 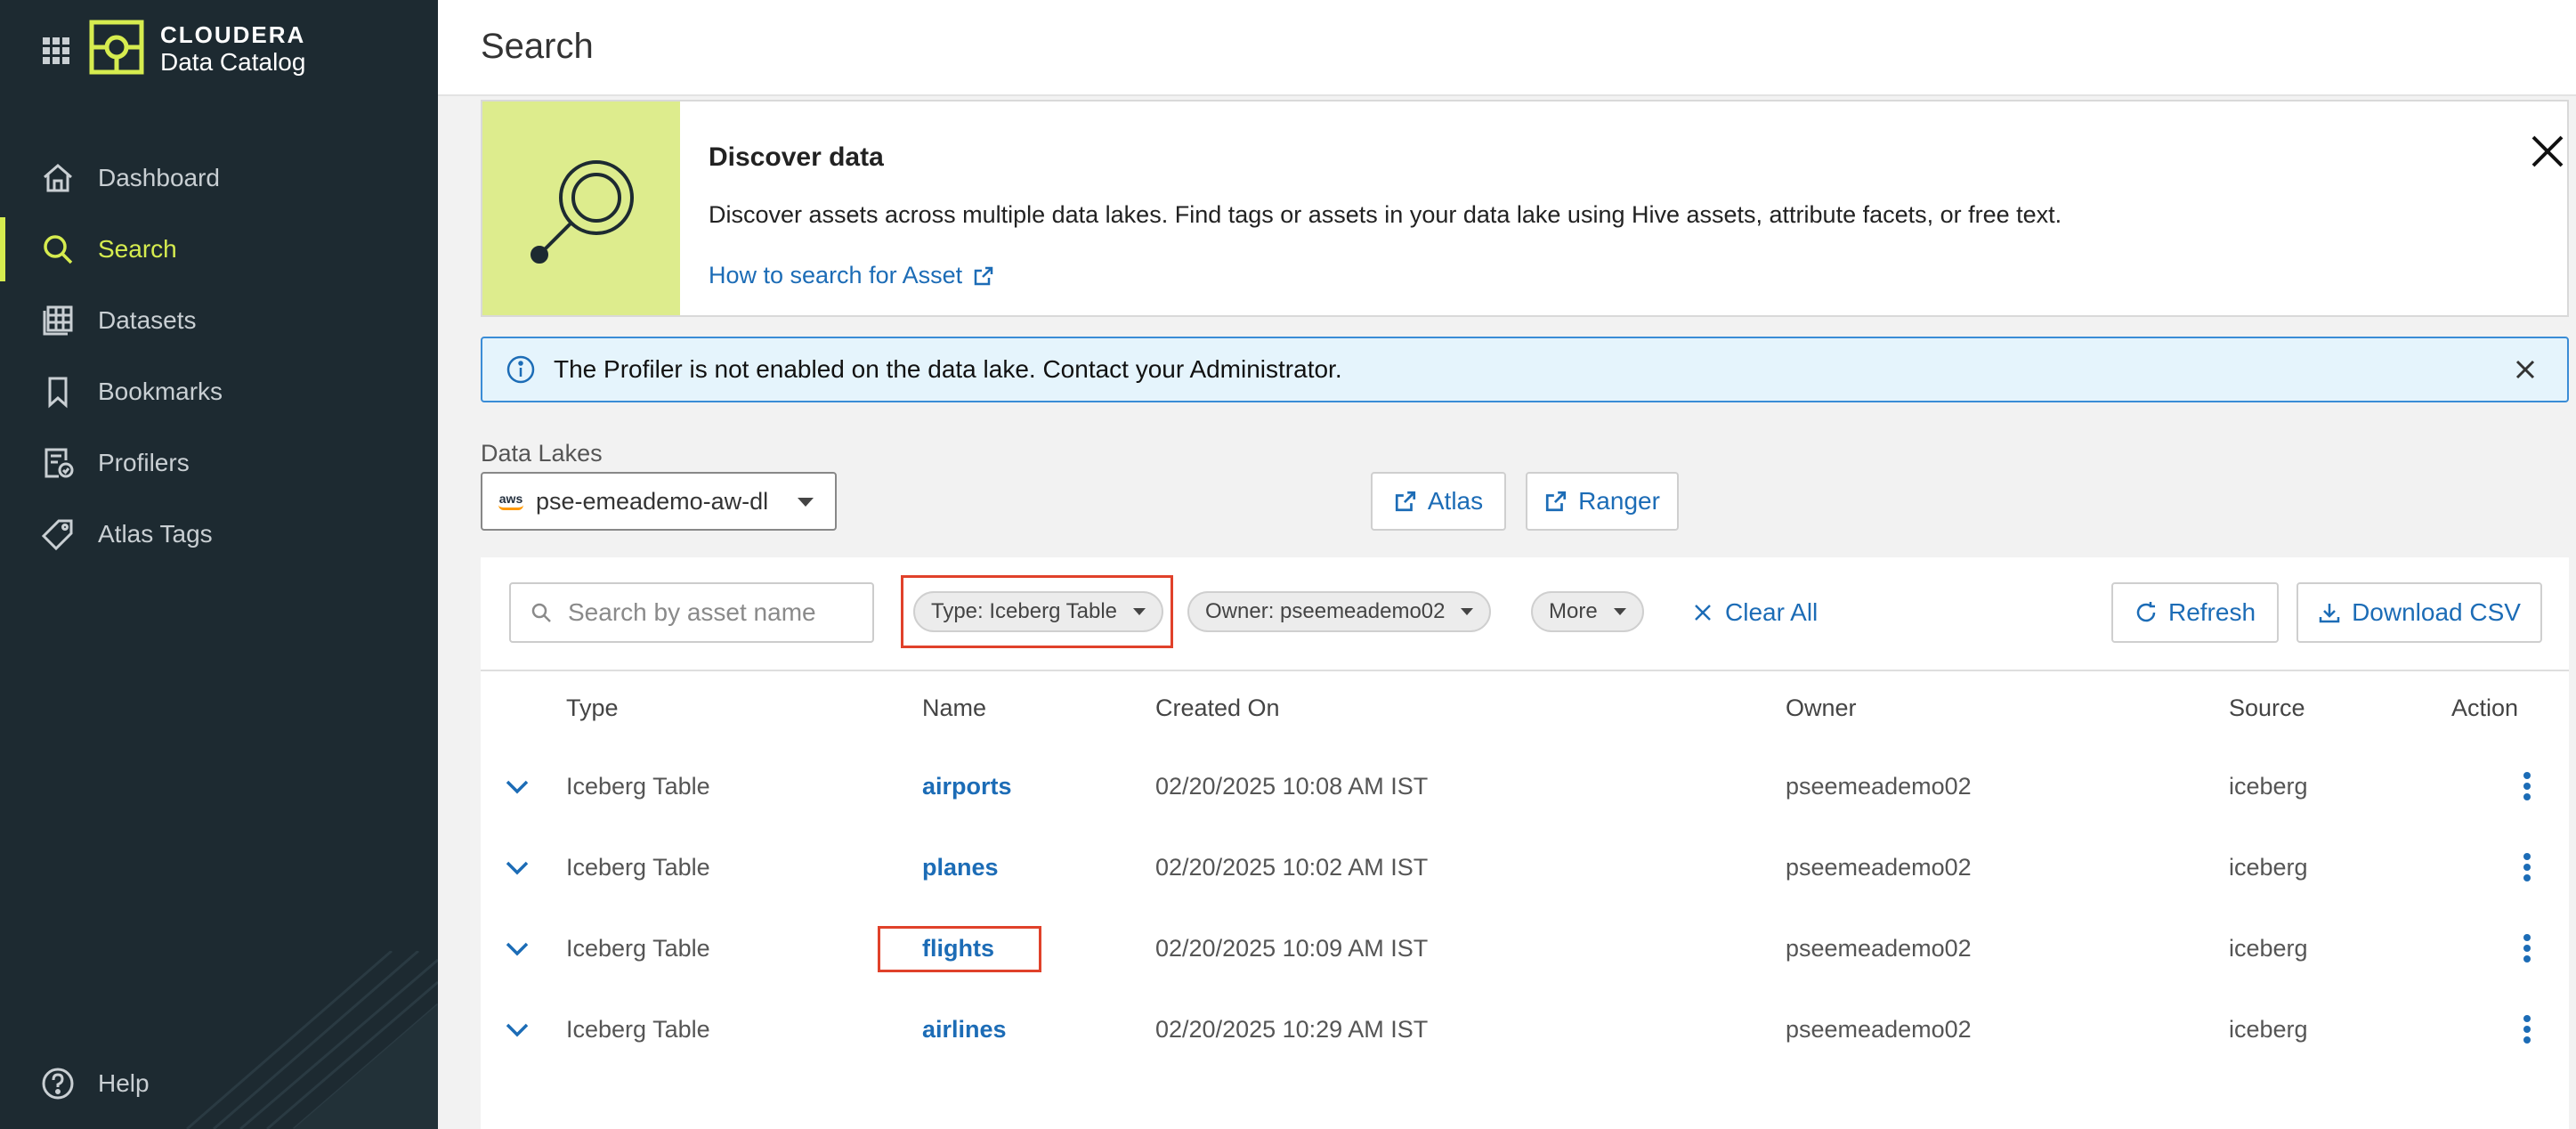 What do you see at coordinates (124, 1083) in the screenshot?
I see `help-label: Help` at bounding box center [124, 1083].